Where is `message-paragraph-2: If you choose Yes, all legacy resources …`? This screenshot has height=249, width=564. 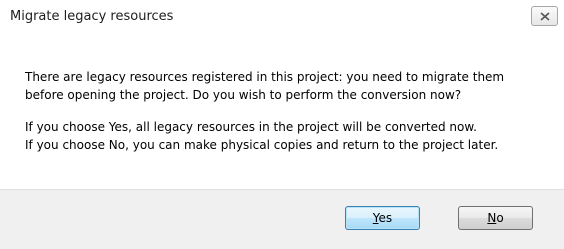
message-paragraph-2: If you choose Yes, all legacy resources … is located at coordinates (261, 136).